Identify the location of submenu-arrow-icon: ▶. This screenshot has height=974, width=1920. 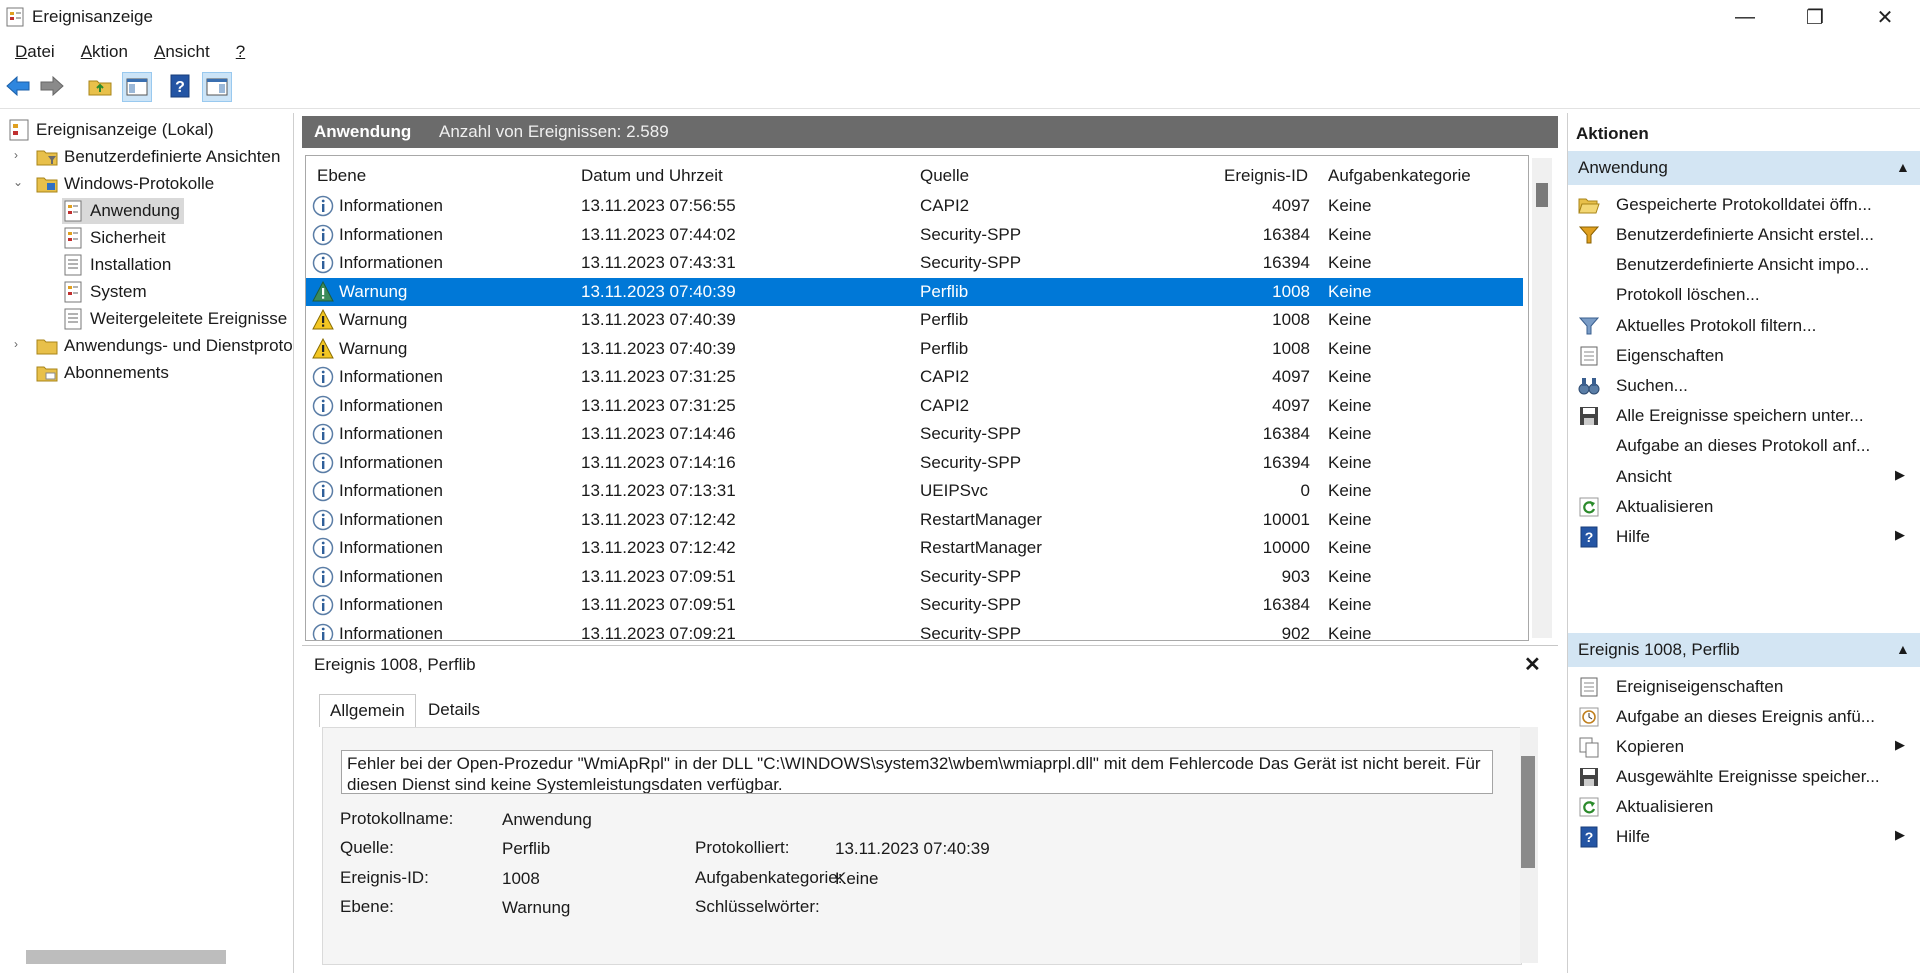
(1900, 744).